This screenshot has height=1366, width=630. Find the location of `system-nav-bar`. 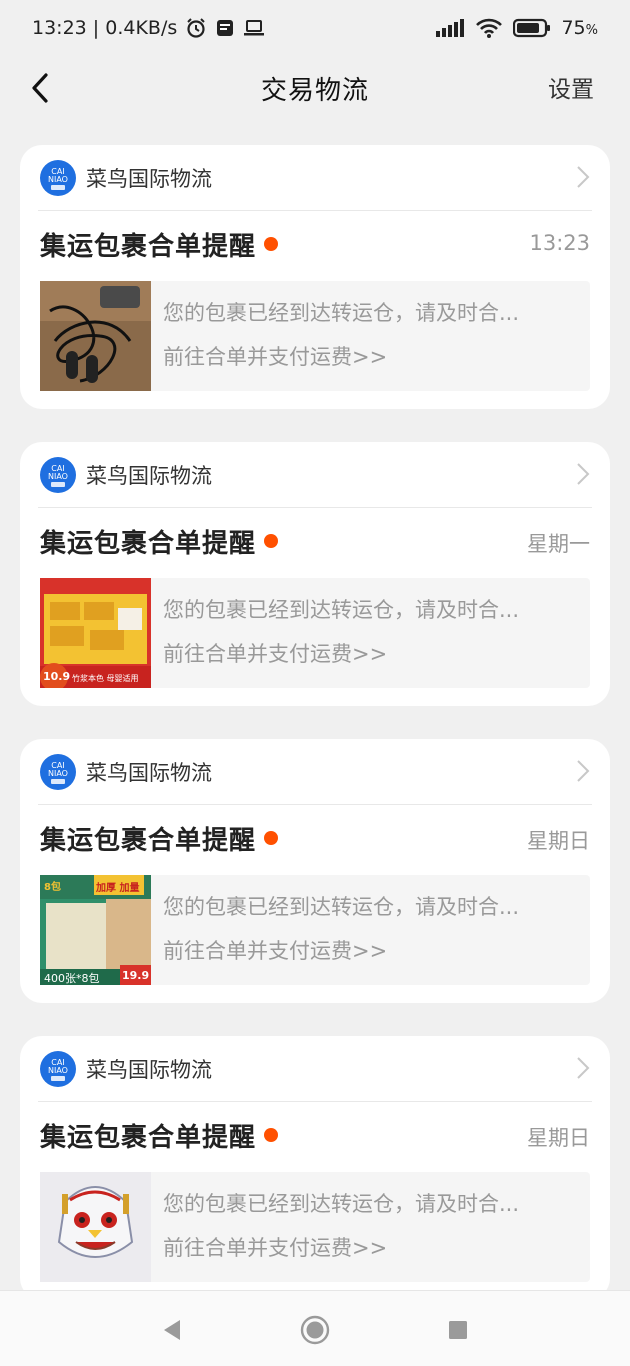

system-nav-bar is located at coordinates (315, 1328).